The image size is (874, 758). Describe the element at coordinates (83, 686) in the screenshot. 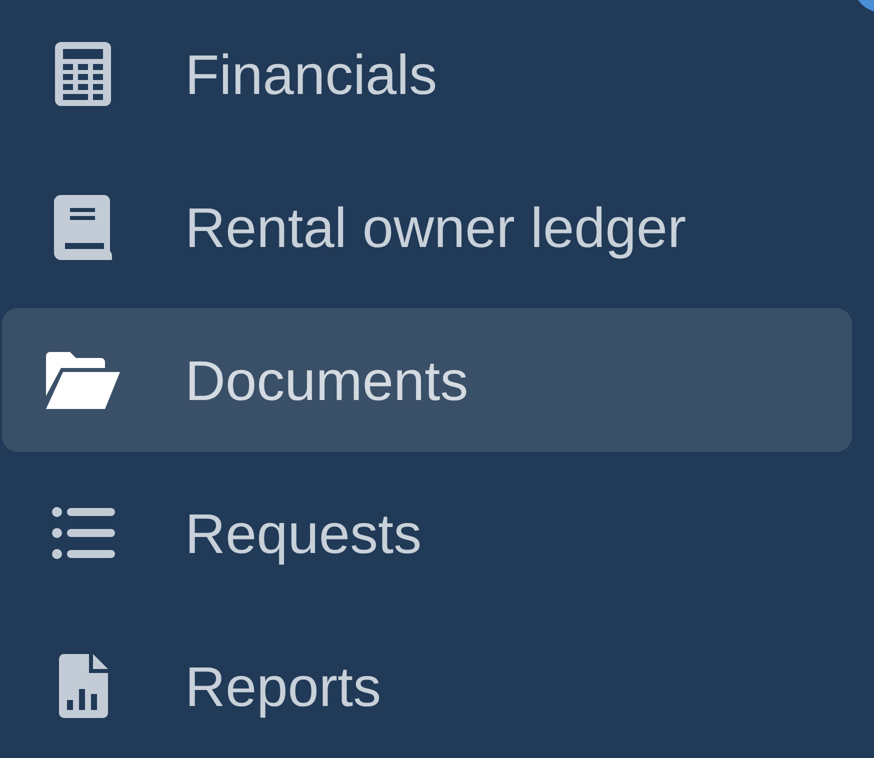

I see `chart-file-icon` at that location.